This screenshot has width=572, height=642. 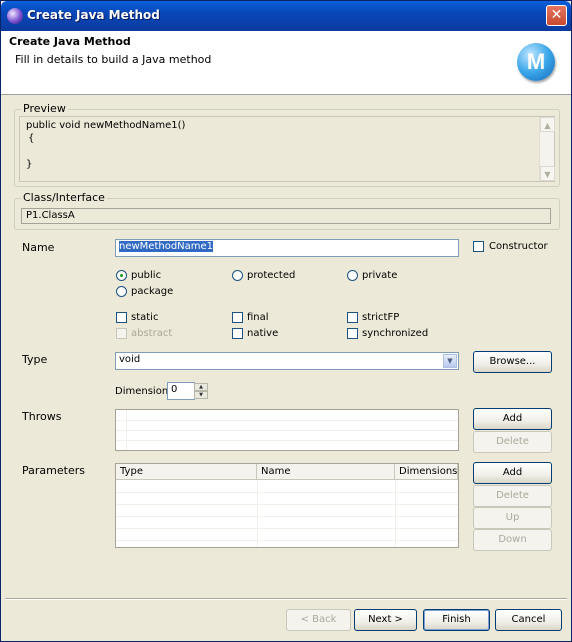 I want to click on preview-code-area: public void newMethodName1() { } ▲ ▼, so click(x=287, y=149).